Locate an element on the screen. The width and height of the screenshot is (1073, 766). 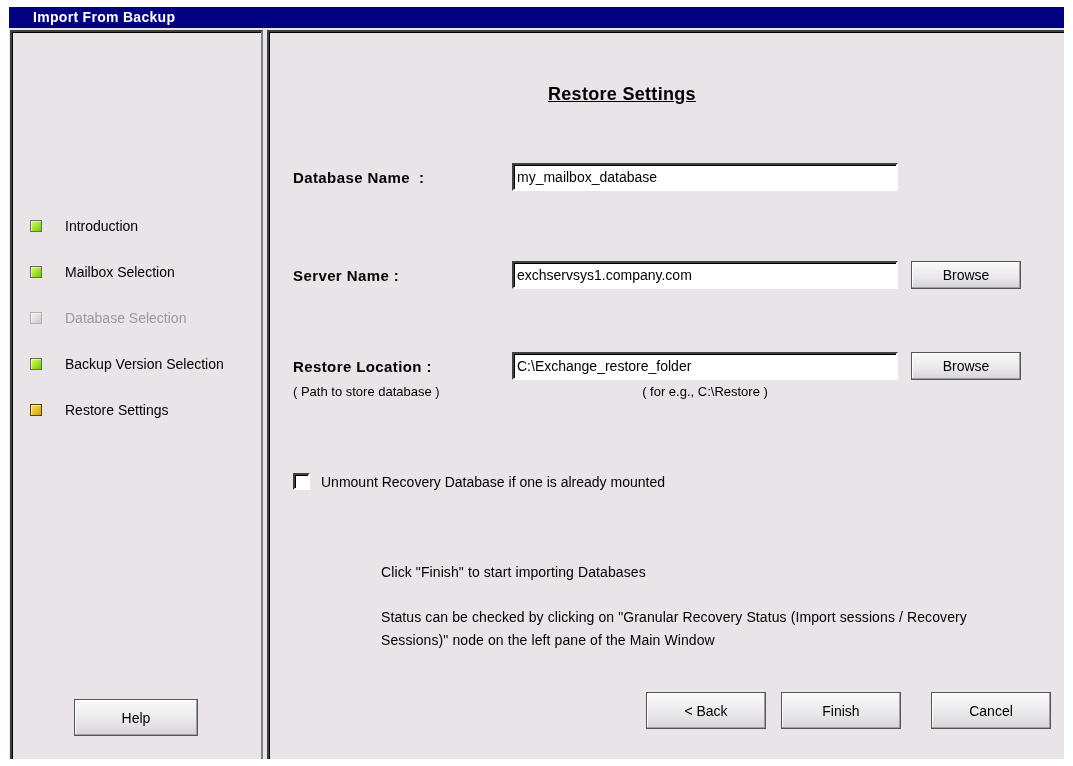
field-label: Restore Location : is located at coordinates (363, 366).